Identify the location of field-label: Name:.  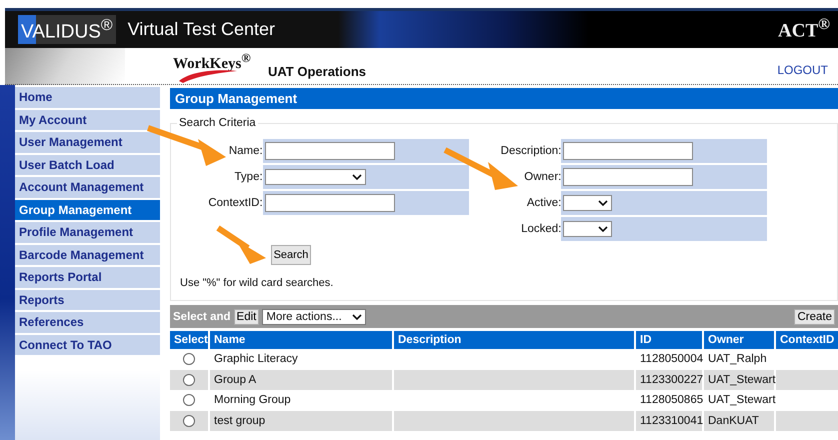
(245, 151).